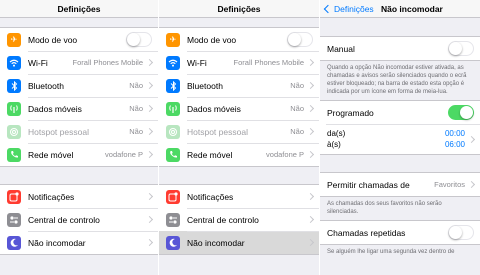 The height and width of the screenshot is (275, 480). I want to click on cellular-icon, so click(14, 108).